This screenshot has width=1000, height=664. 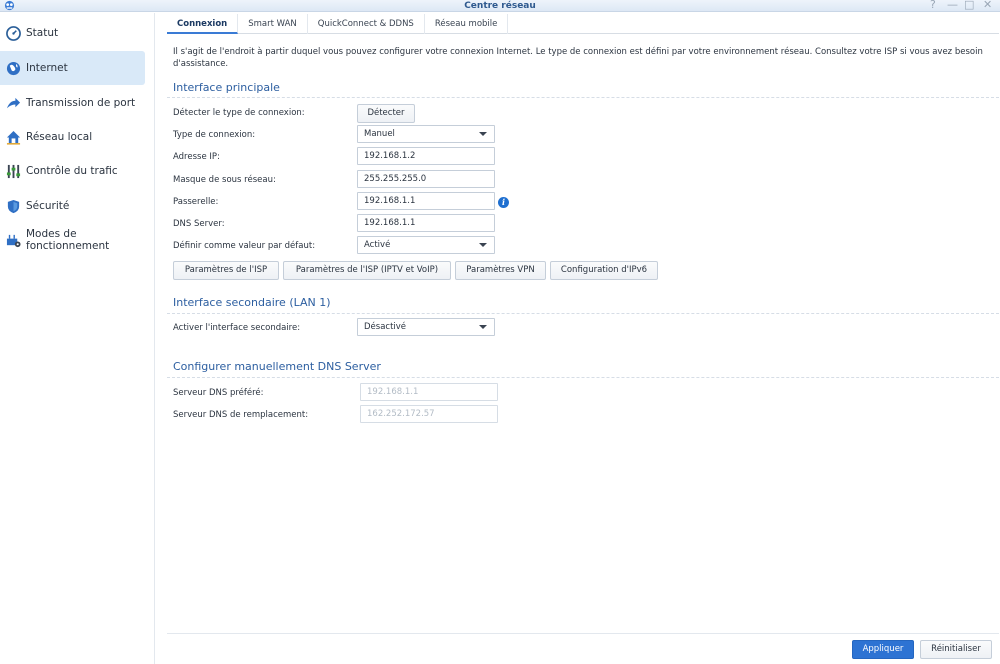 What do you see at coordinates (218, 393) in the screenshot?
I see `preferred-dns-label: Serveur DNS préféré:` at bounding box center [218, 393].